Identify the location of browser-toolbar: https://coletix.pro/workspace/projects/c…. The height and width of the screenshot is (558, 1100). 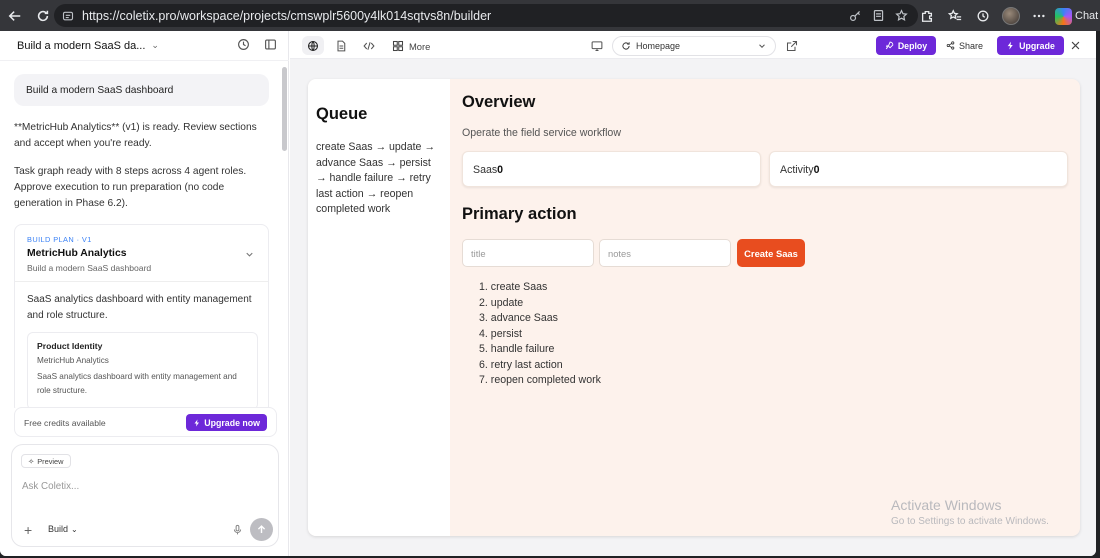
(550, 15).